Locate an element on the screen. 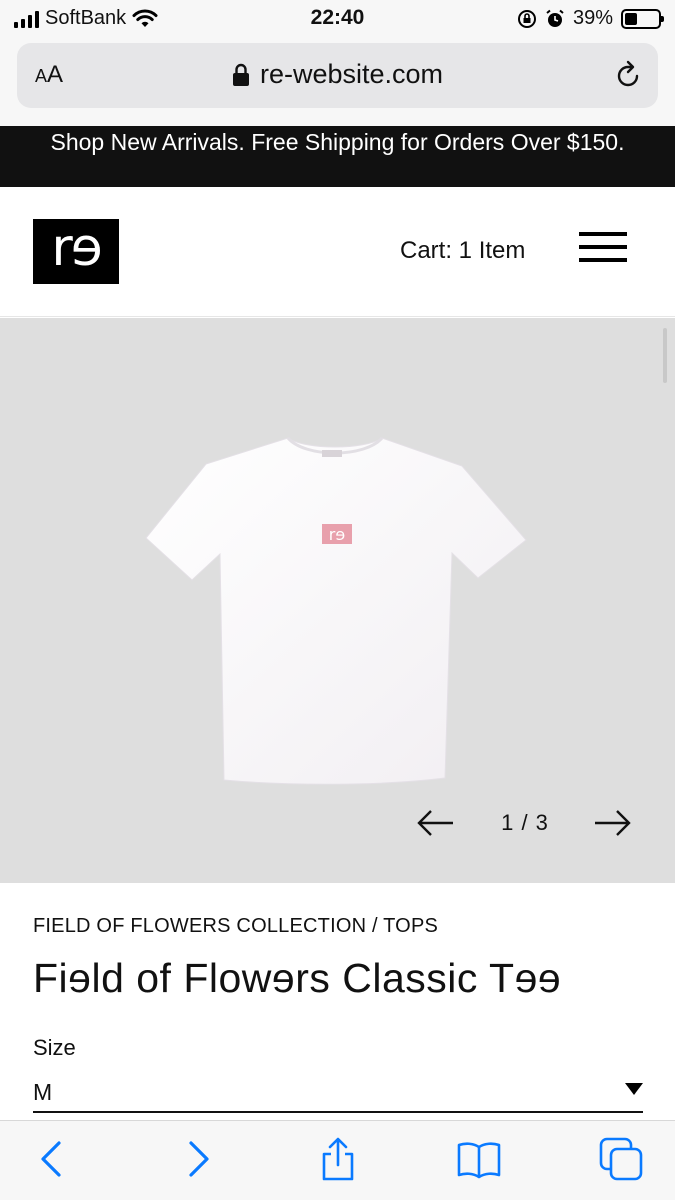  status-right: 39% is located at coordinates (590, 18).